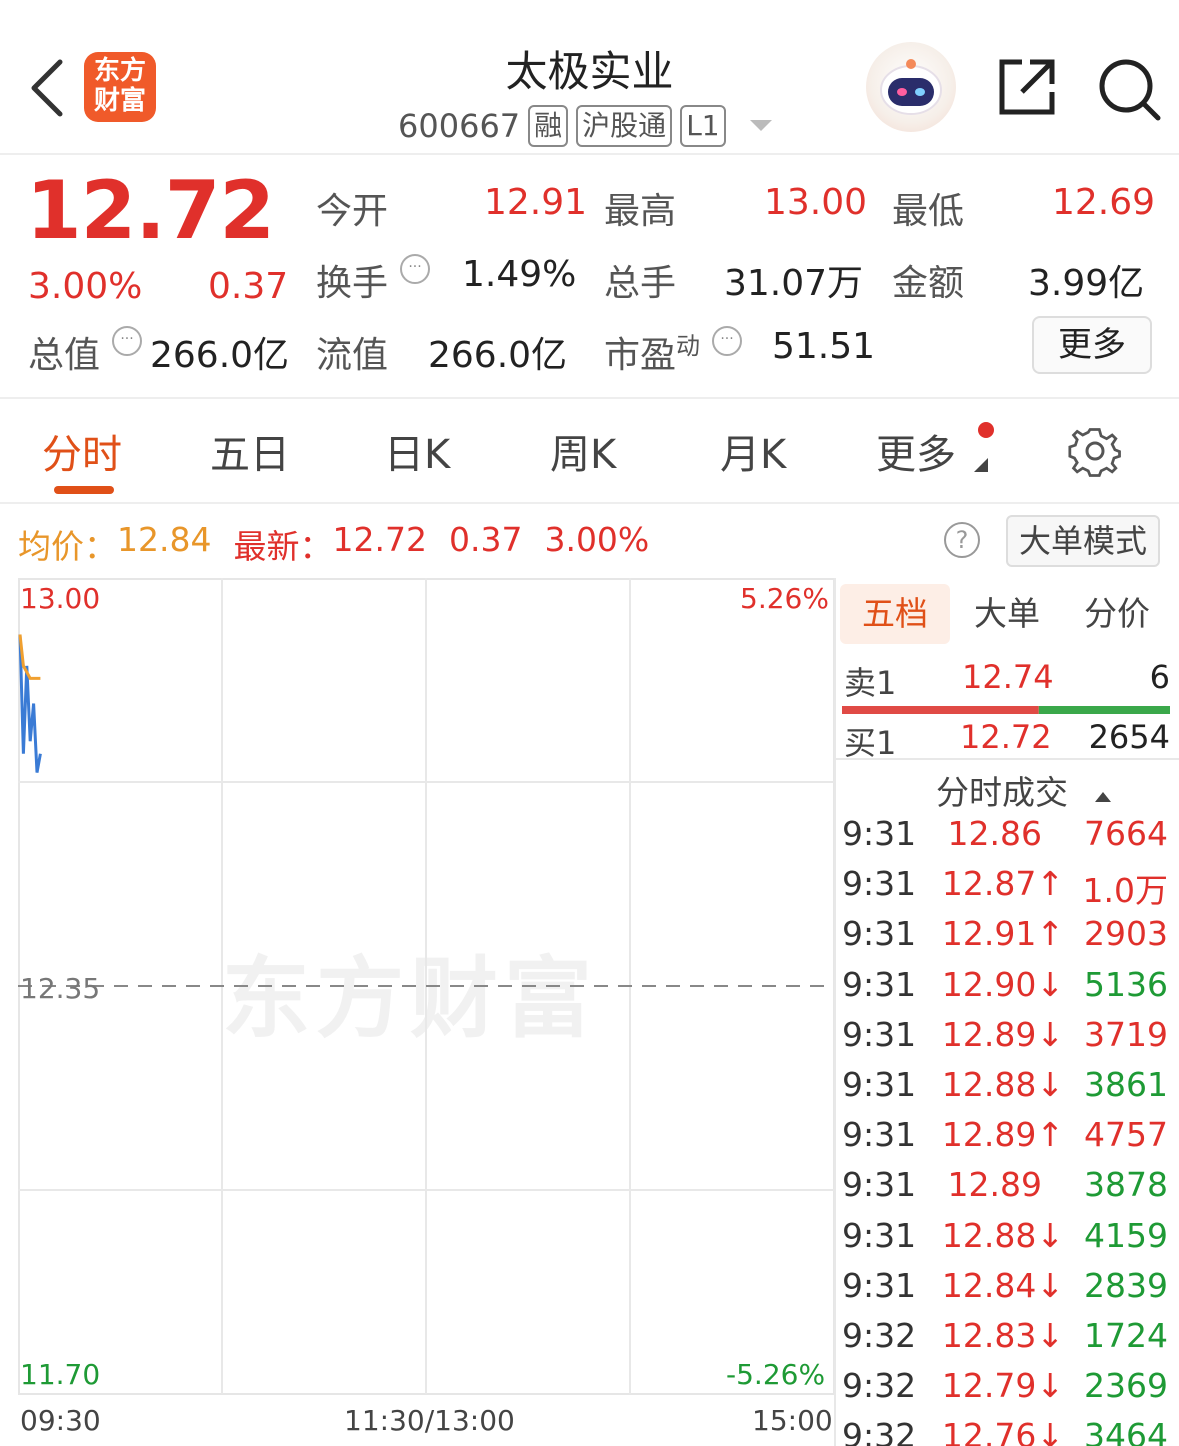  I want to click on trade-price: 12.88↓, so click(1002, 1235).